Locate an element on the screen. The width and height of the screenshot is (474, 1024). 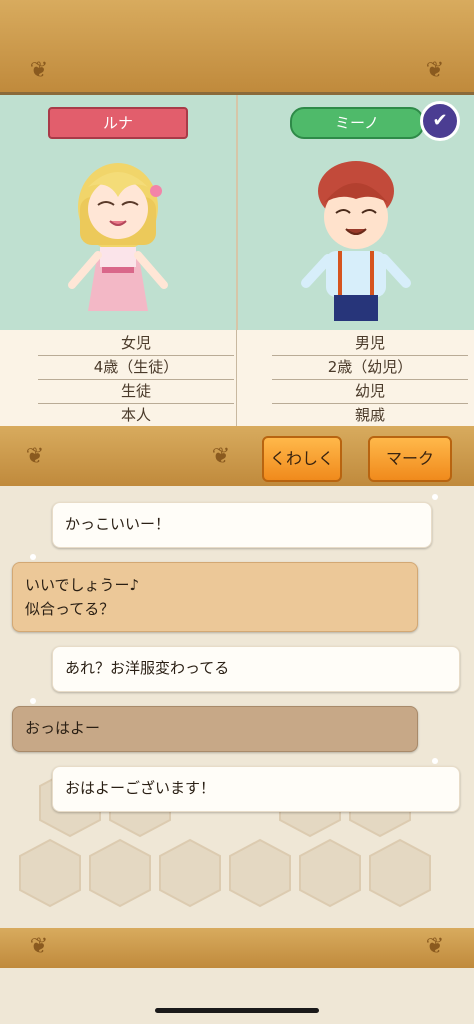
character-info-table: 女児 4歳（生徒） 生徒 本人 男児 2歳（幼児） 幼児 親戚 is located at coordinates (237, 379).